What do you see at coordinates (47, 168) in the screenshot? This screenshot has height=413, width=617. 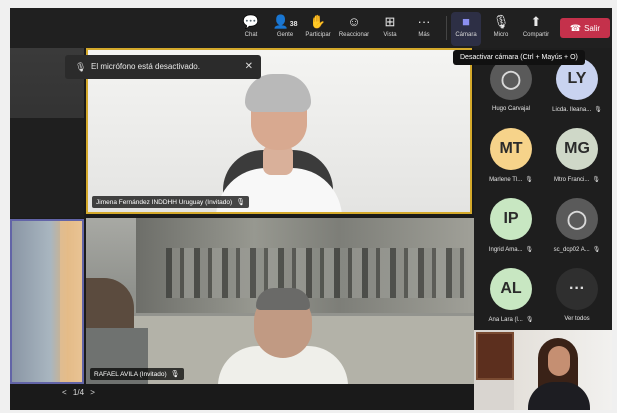 I see `tile-shadow` at bounding box center [47, 168].